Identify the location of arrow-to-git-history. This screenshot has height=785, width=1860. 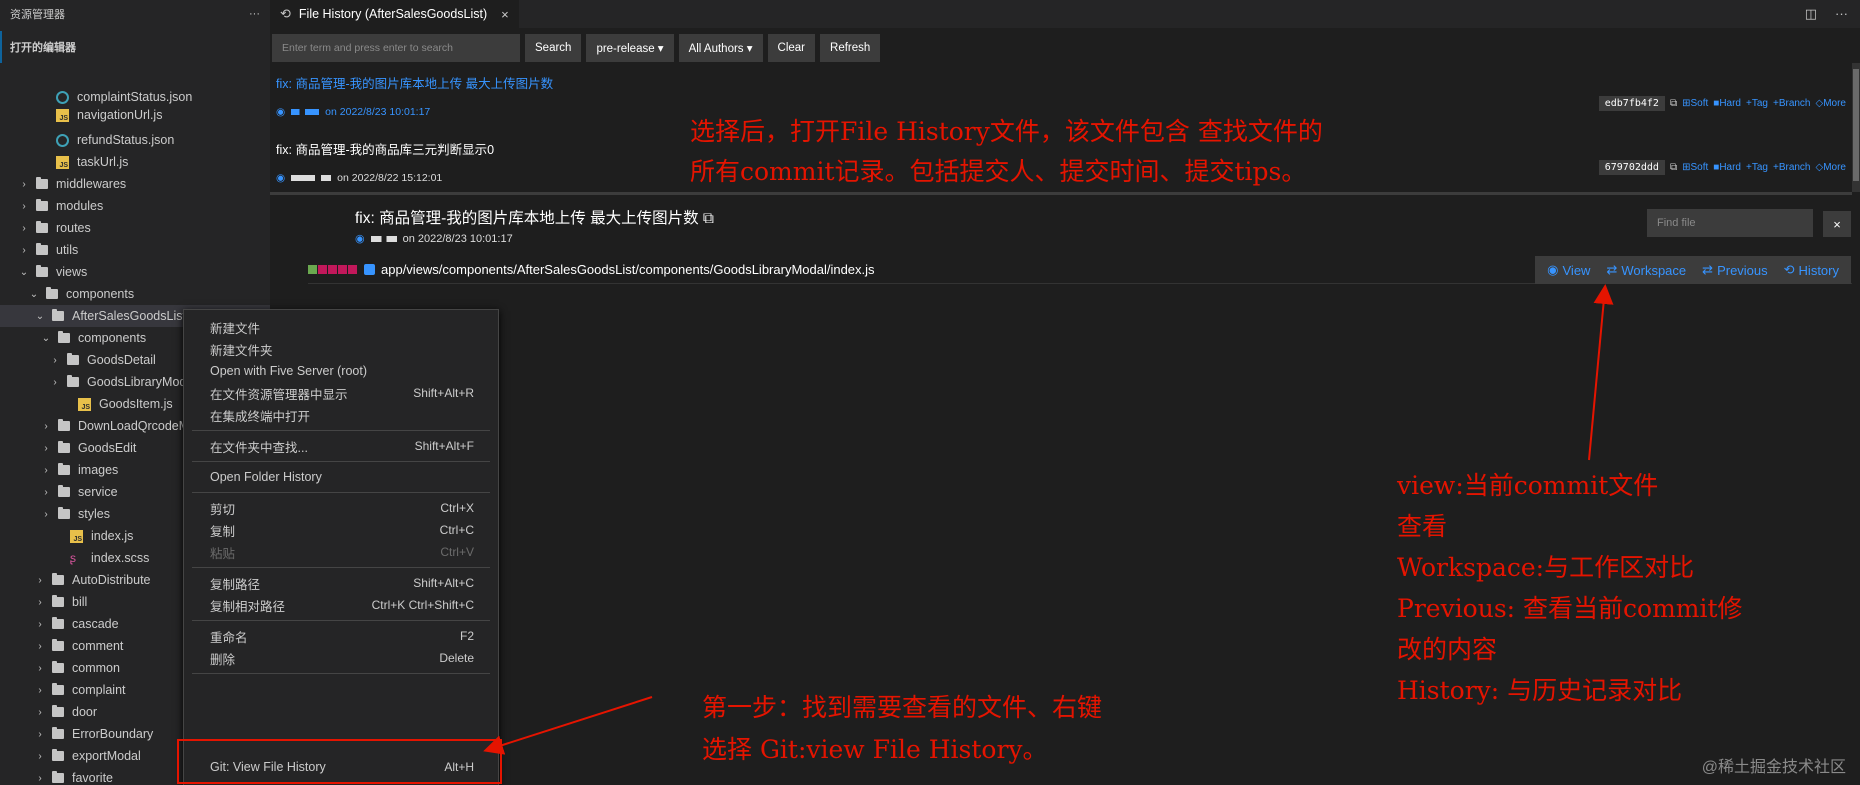
(568, 725).